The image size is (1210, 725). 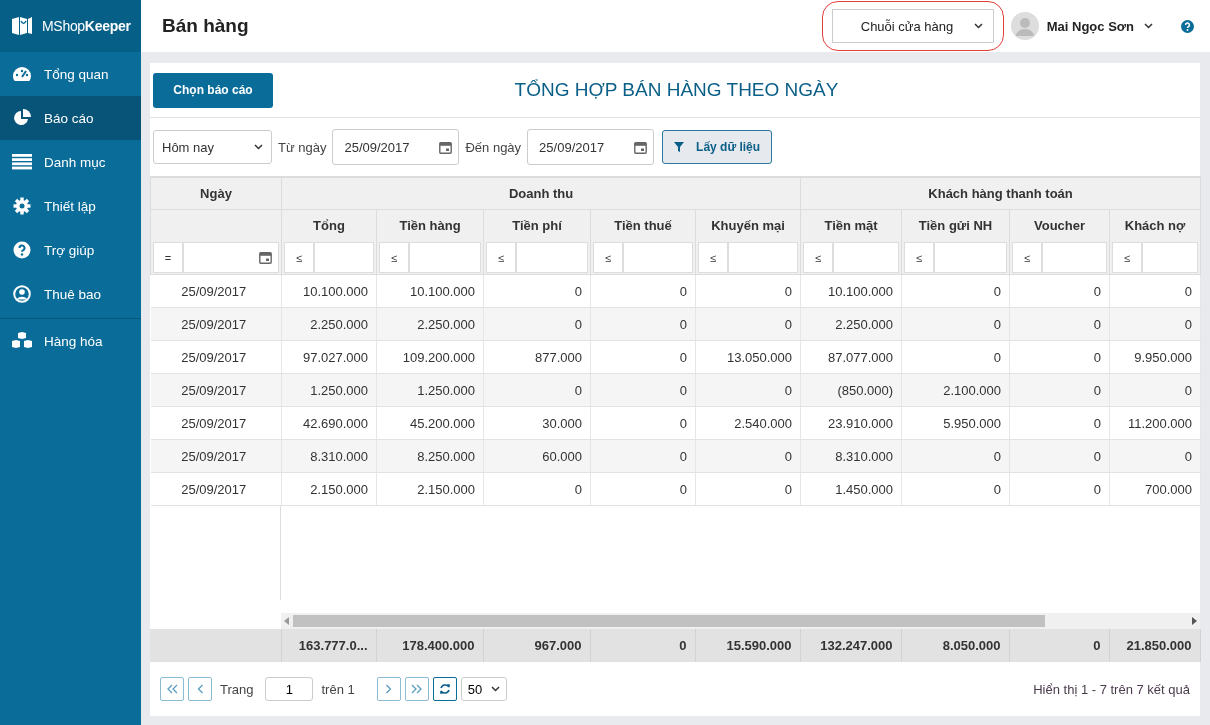 What do you see at coordinates (851, 390) in the screenshot?
I see `table-cell: (850.000)` at bounding box center [851, 390].